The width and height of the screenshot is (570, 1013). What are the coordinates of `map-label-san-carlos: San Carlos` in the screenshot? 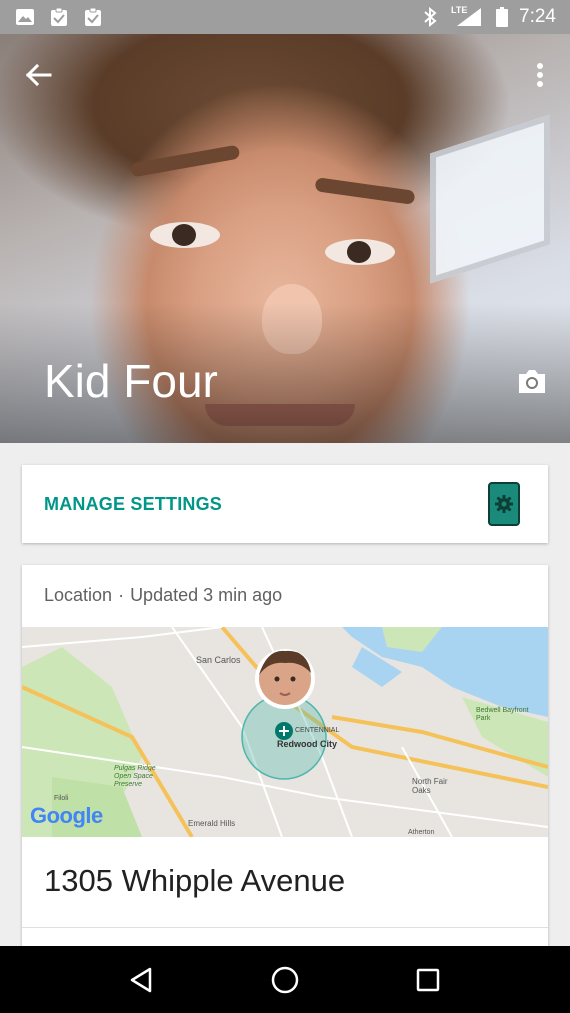 It's located at (218, 660).